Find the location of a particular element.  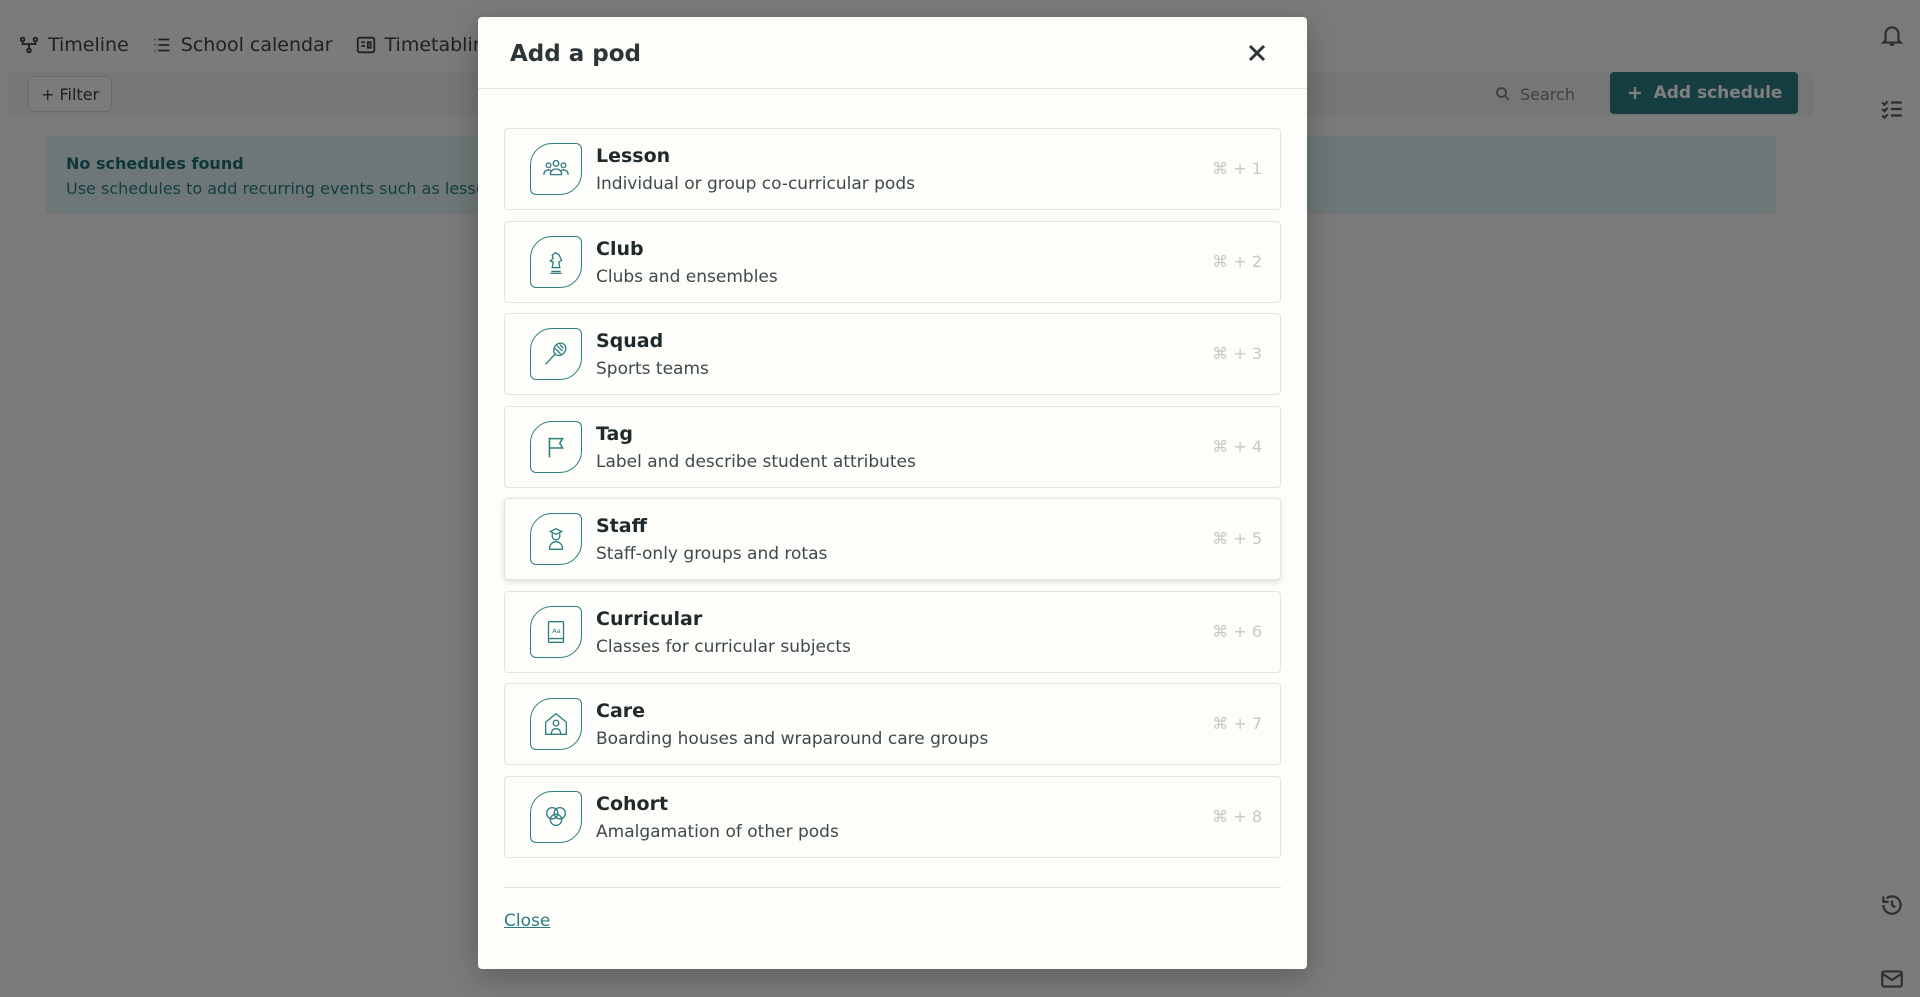

book-icon: Aa is located at coordinates (556, 631).